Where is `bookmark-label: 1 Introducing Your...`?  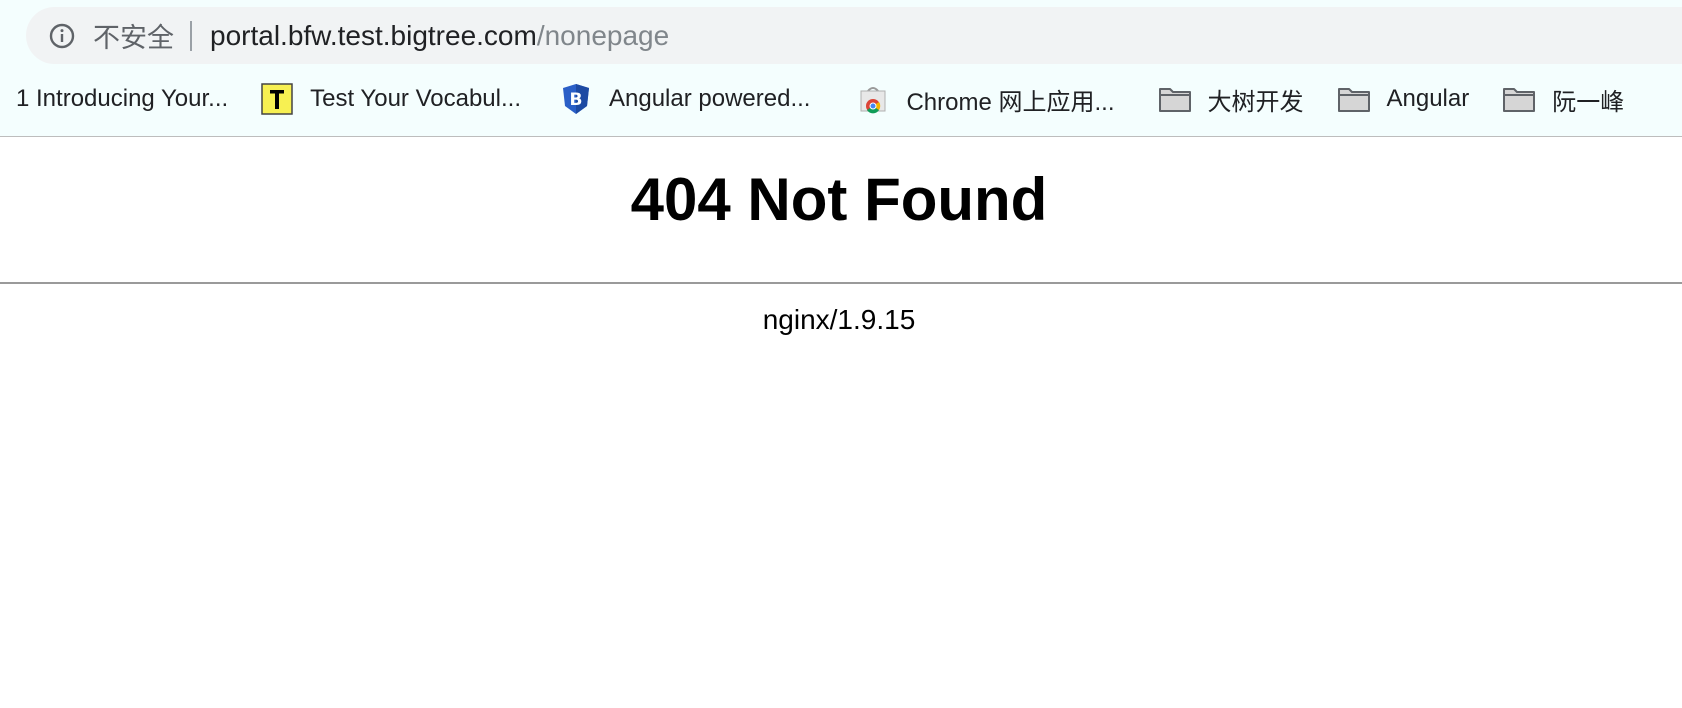 bookmark-label: 1 Introducing Your... is located at coordinates (122, 98).